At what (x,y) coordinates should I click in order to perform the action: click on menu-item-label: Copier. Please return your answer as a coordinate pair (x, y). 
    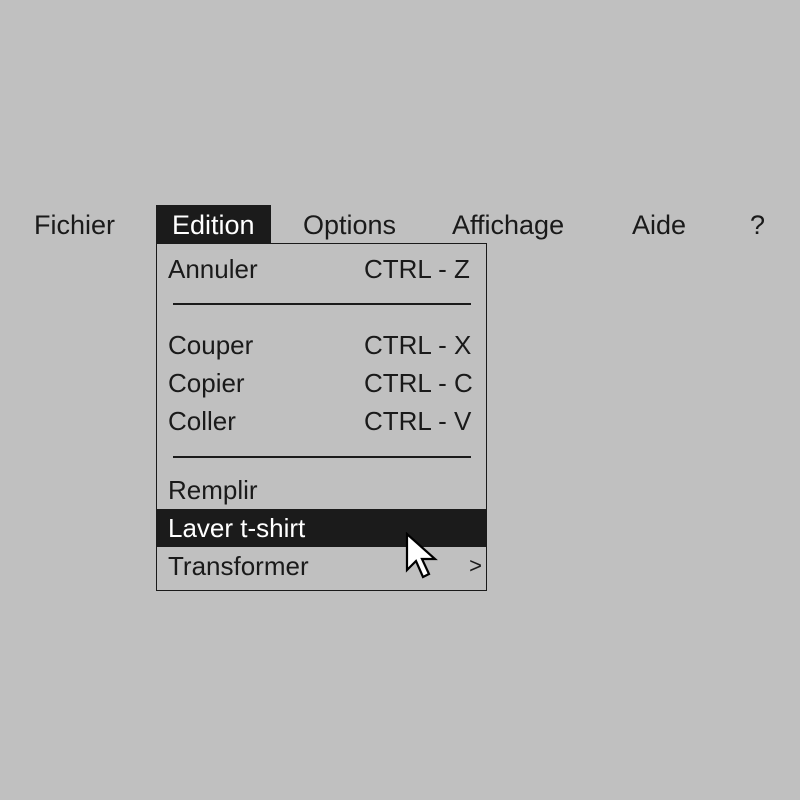
    Looking at the image, I should click on (206, 383).